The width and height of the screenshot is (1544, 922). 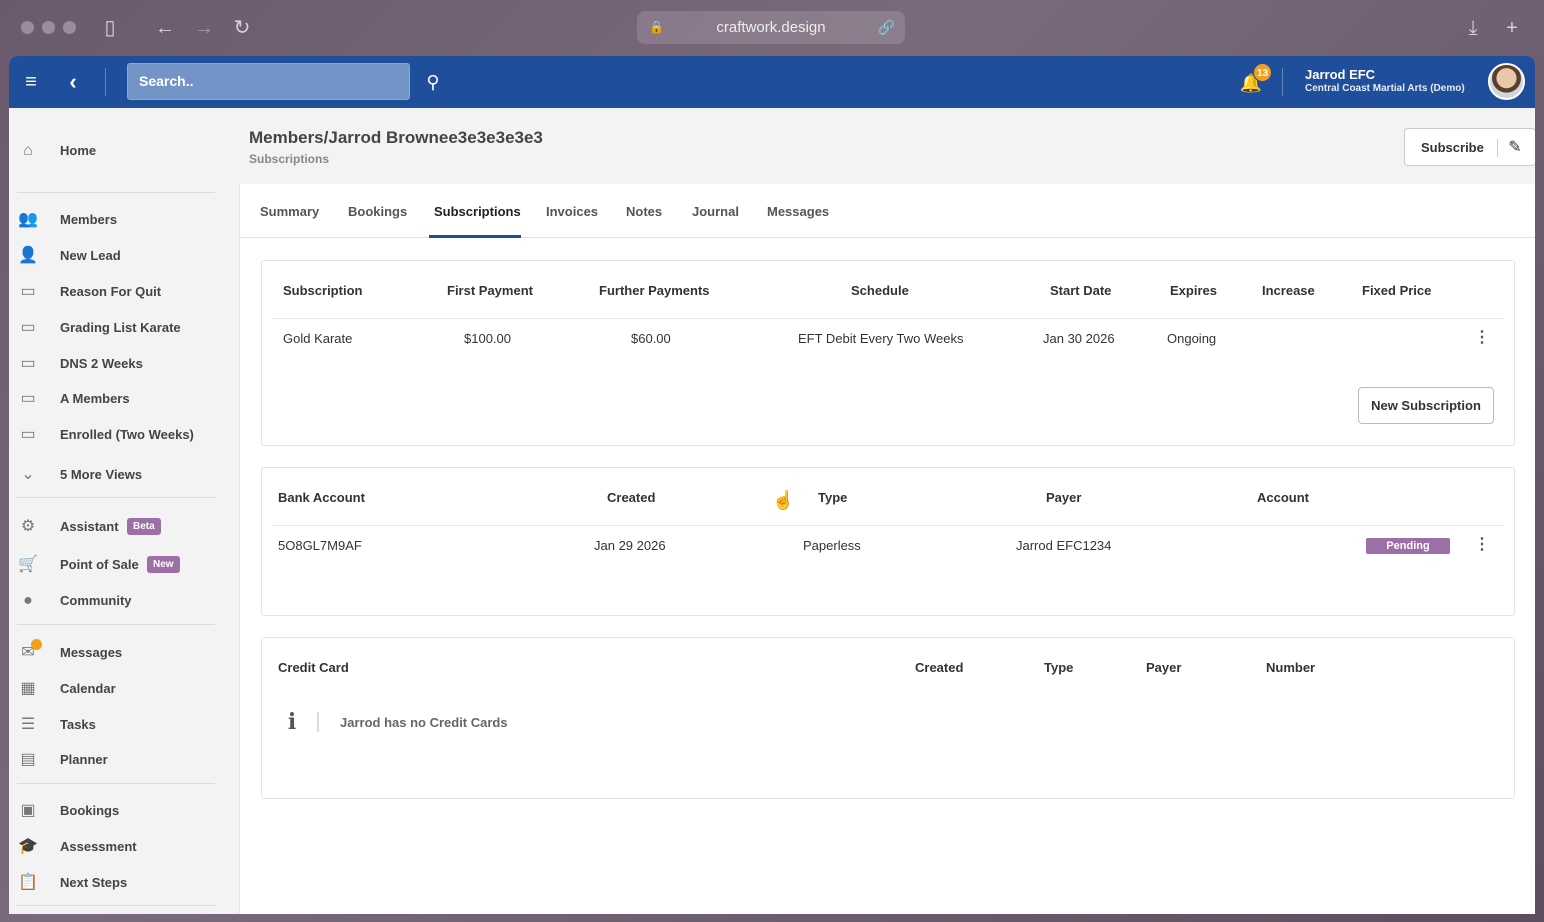 What do you see at coordinates (89, 219) in the screenshot?
I see `sidebar-item-label: Members` at bounding box center [89, 219].